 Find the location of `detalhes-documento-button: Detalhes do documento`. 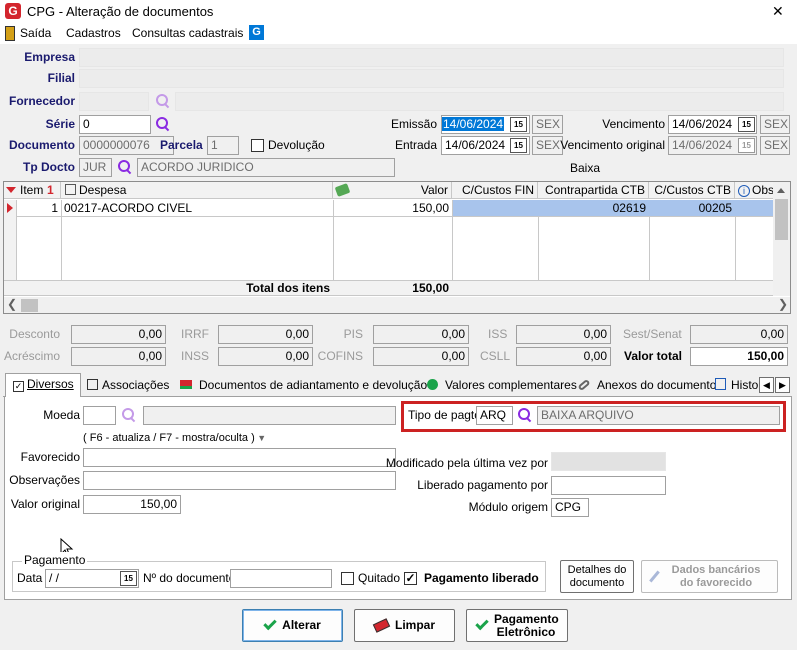

detalhes-documento-button: Detalhes do documento is located at coordinates (597, 576).